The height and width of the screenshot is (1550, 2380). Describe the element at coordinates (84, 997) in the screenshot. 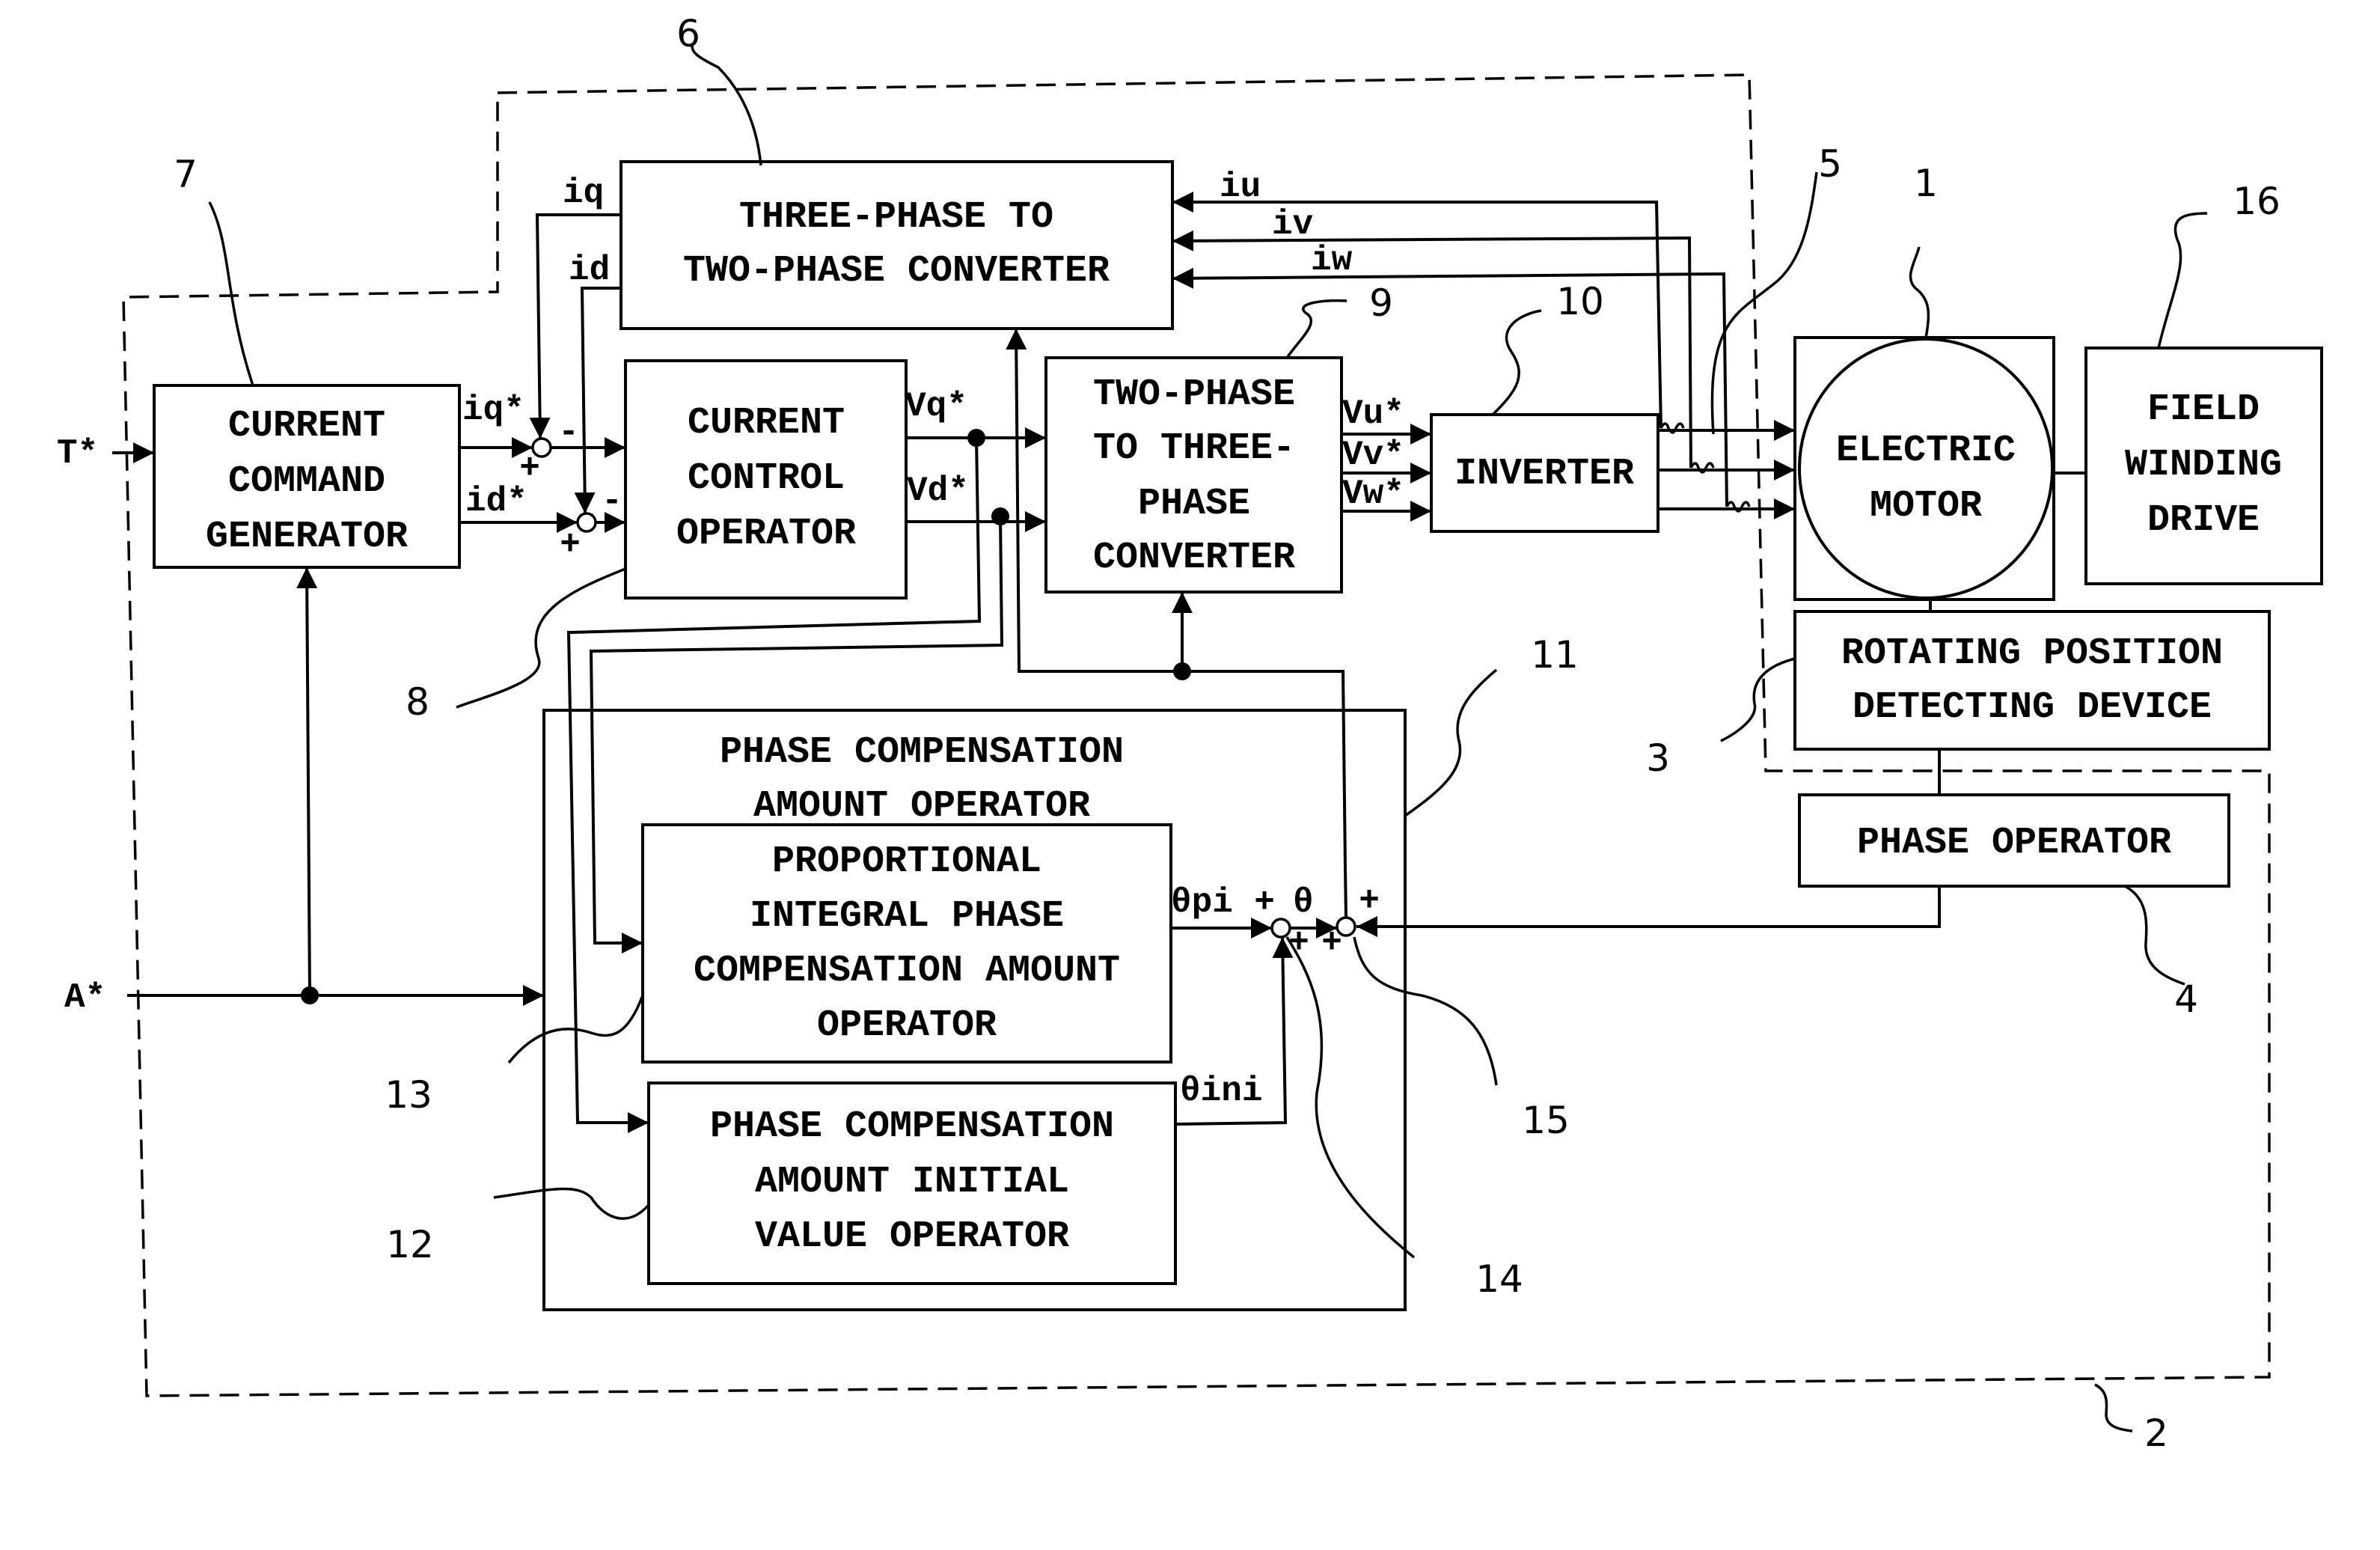

I see `signal-label-a-star: A*` at that location.